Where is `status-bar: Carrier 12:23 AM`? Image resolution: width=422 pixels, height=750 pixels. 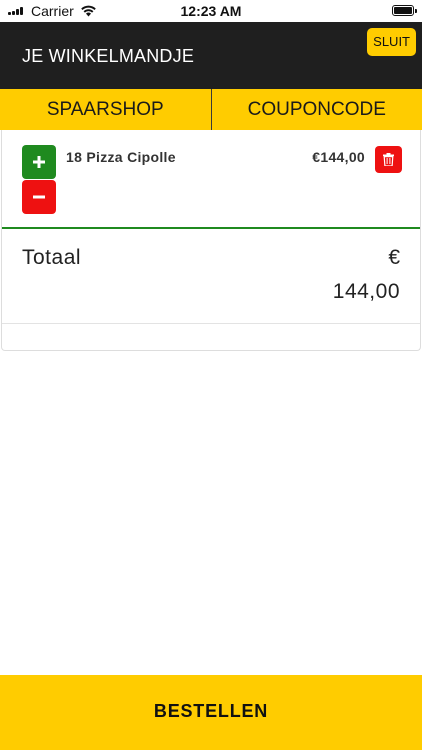 status-bar: Carrier 12:23 AM is located at coordinates (211, 11).